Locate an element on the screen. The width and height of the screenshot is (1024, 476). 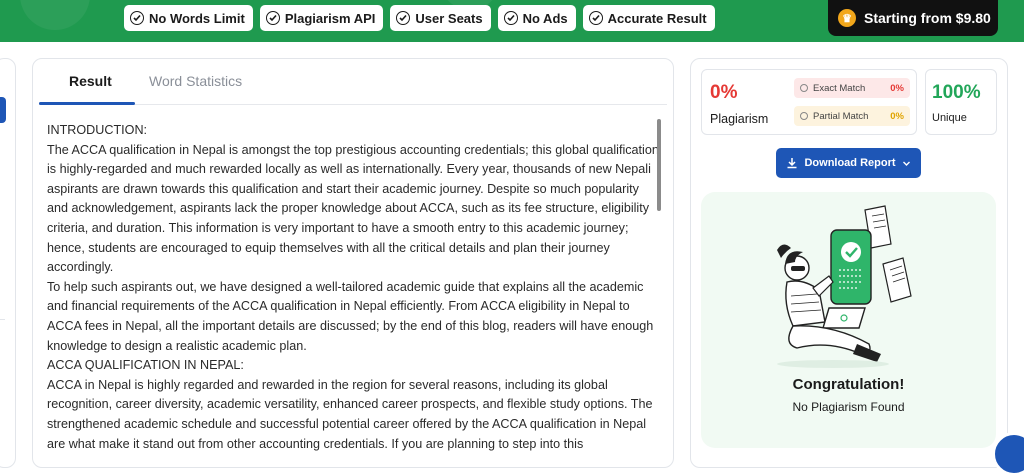
partial-match-value: 0% is located at coordinates (897, 116).